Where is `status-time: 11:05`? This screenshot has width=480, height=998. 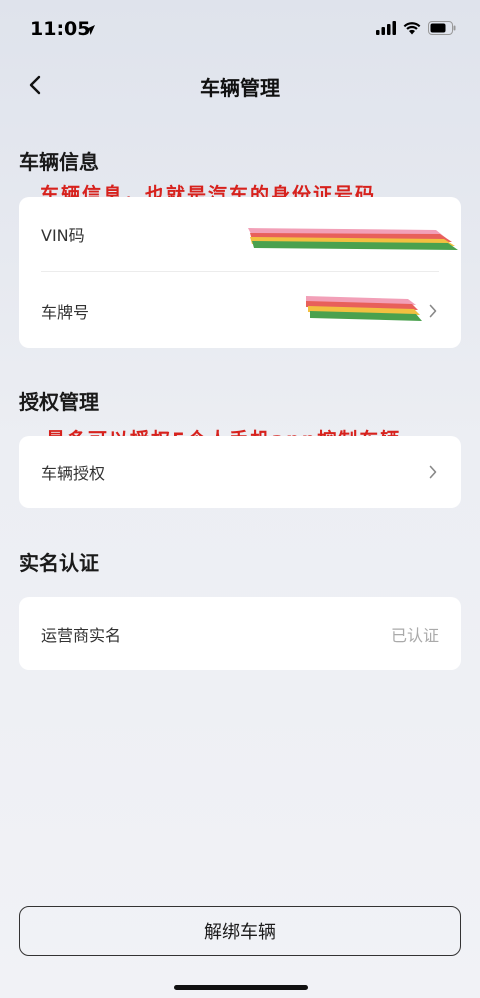 status-time: 11:05 is located at coordinates (60, 29).